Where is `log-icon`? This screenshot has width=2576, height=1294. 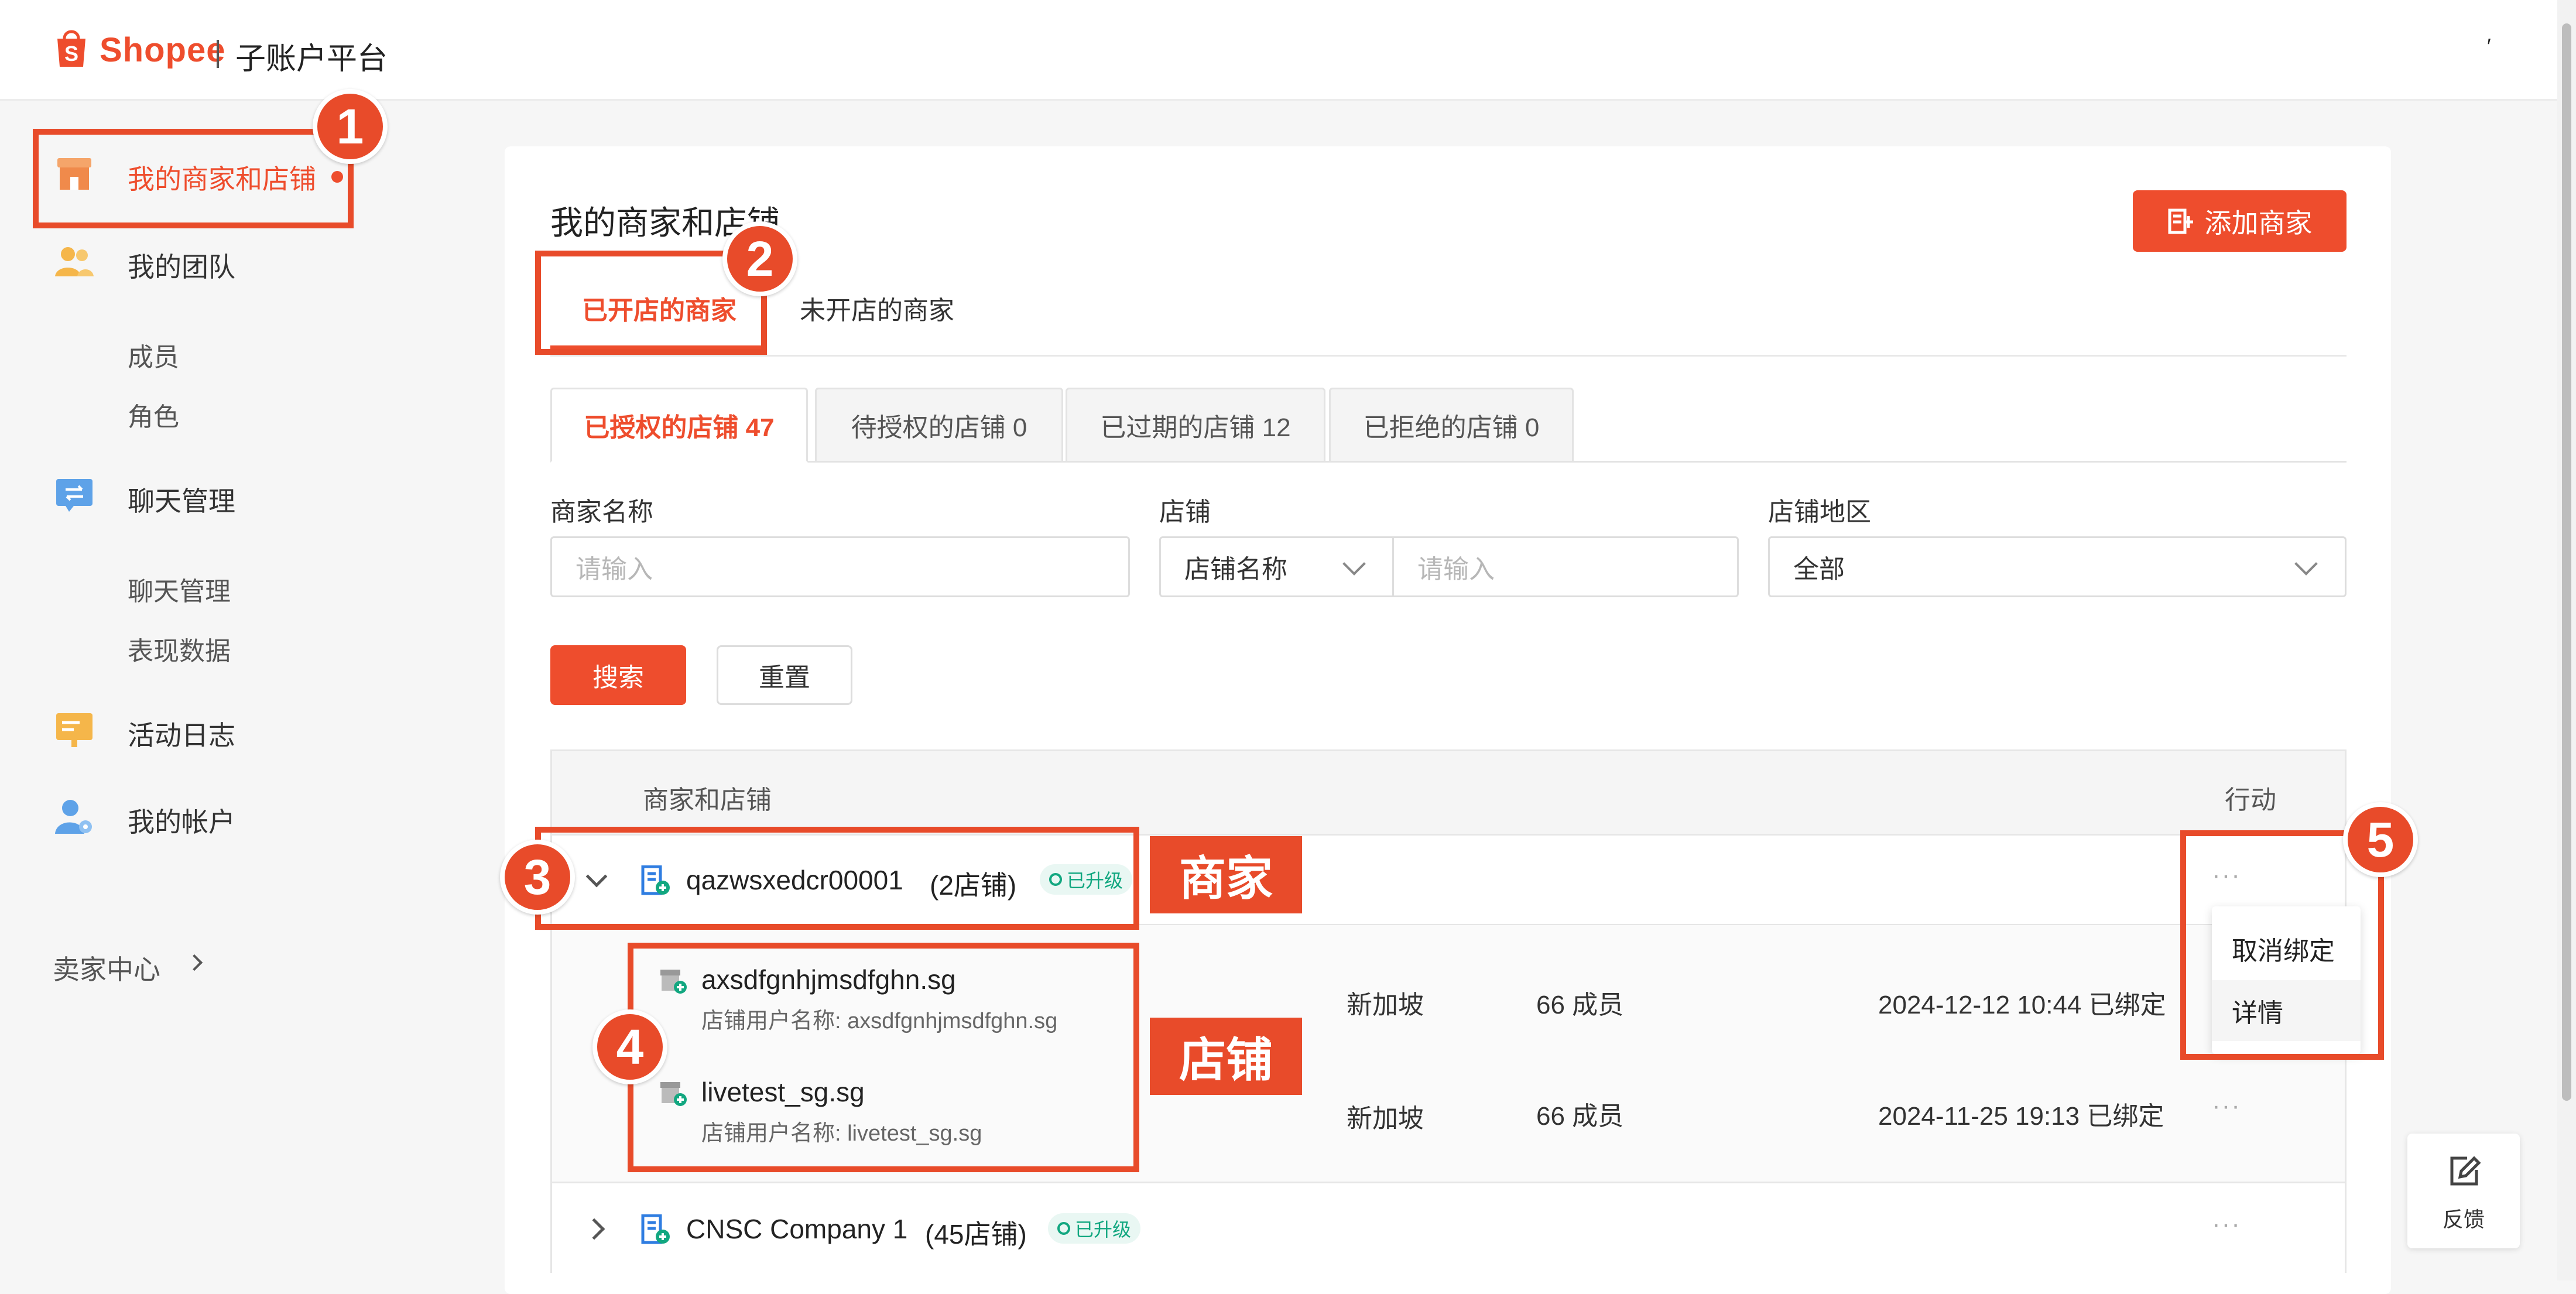 log-icon is located at coordinates (74, 730).